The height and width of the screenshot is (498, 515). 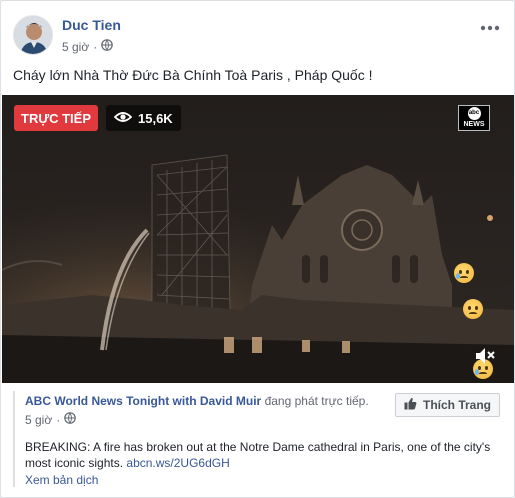 What do you see at coordinates (474, 113) in the screenshot?
I see `abc-logo-mark: abc` at bounding box center [474, 113].